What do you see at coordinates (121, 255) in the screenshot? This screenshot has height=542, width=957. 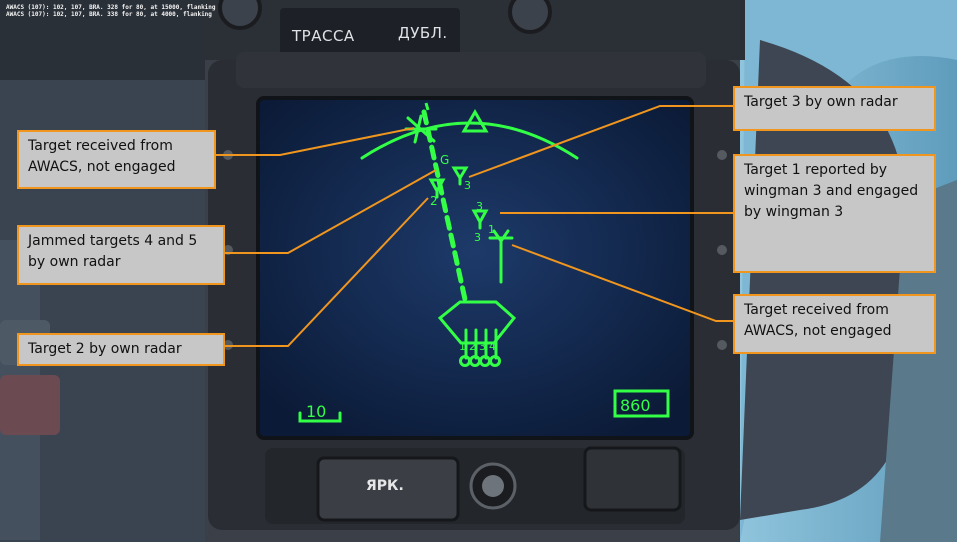 I see `callout-jammed: Jammed targets 4 and 5 by own radar` at bounding box center [121, 255].